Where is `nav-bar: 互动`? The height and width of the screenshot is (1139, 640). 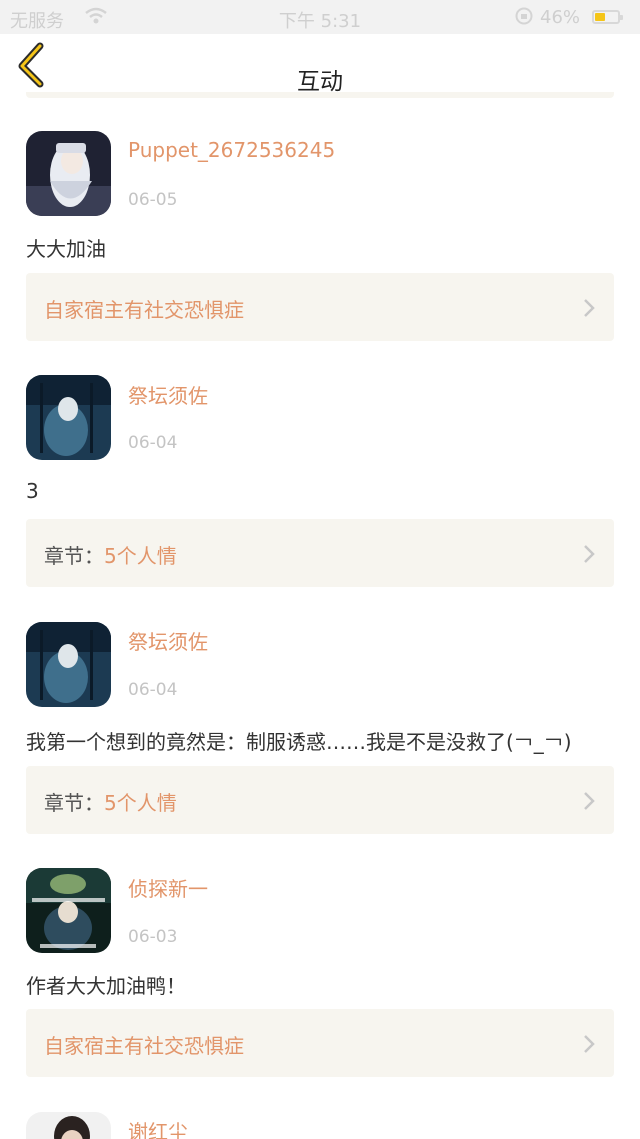
nav-bar: 互动 is located at coordinates (320, 64).